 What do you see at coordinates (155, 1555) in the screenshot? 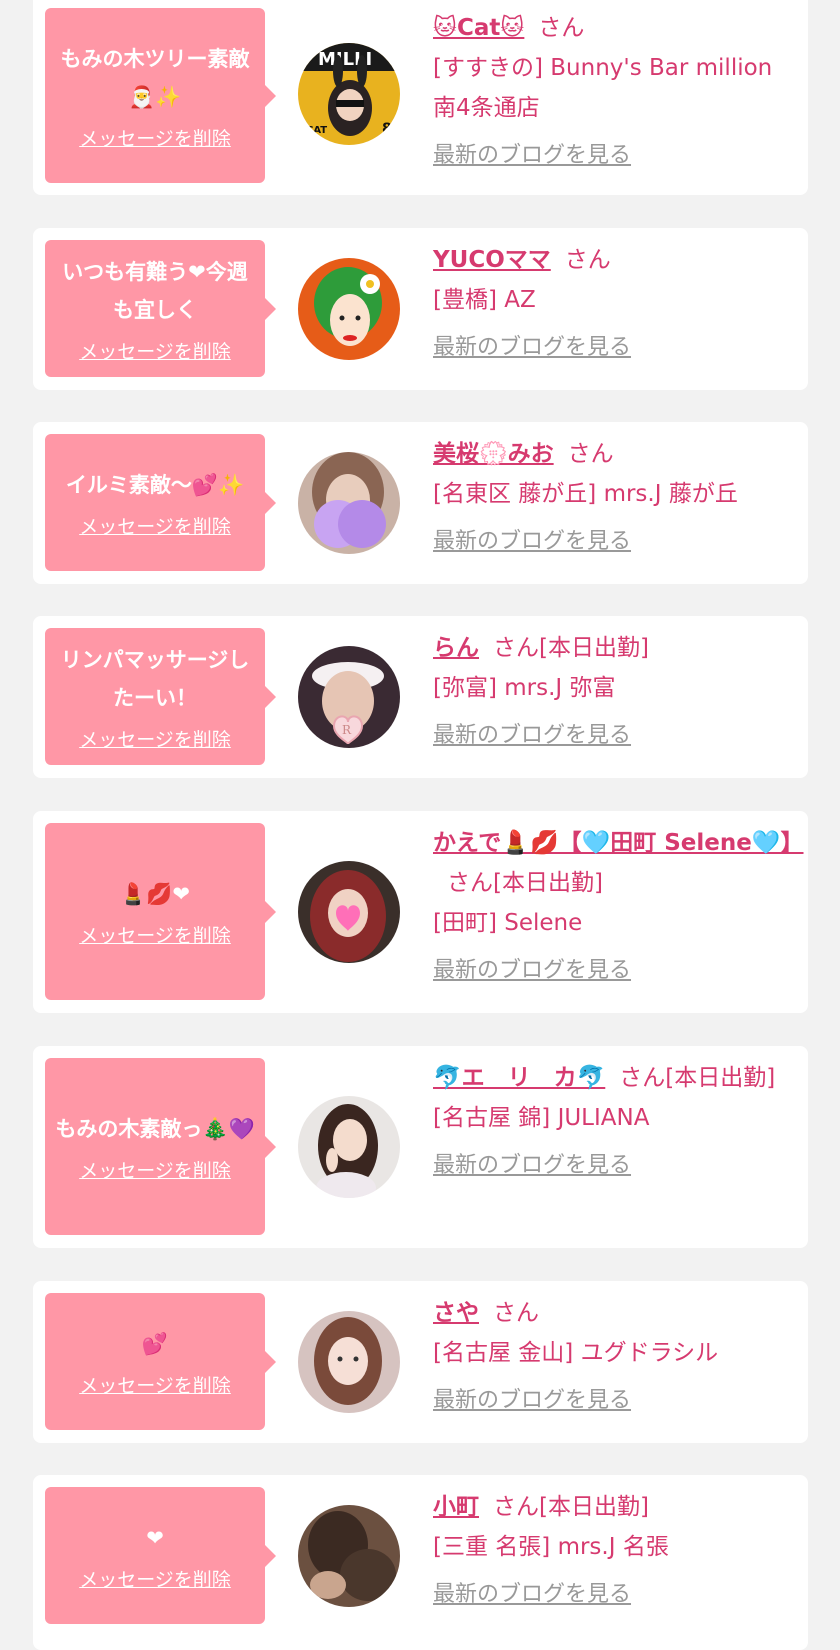
I see `message-bubble: ❤ メッセージを削除` at bounding box center [155, 1555].